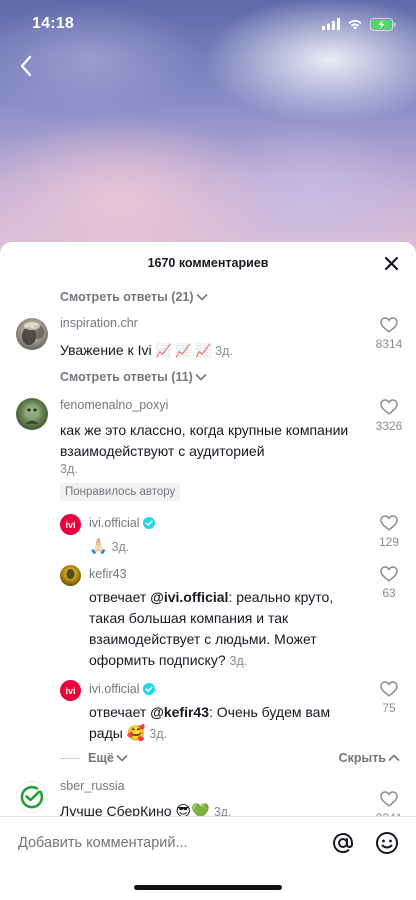  I want to click on view-replies-button: Смотреть ответы (11), so click(133, 377).